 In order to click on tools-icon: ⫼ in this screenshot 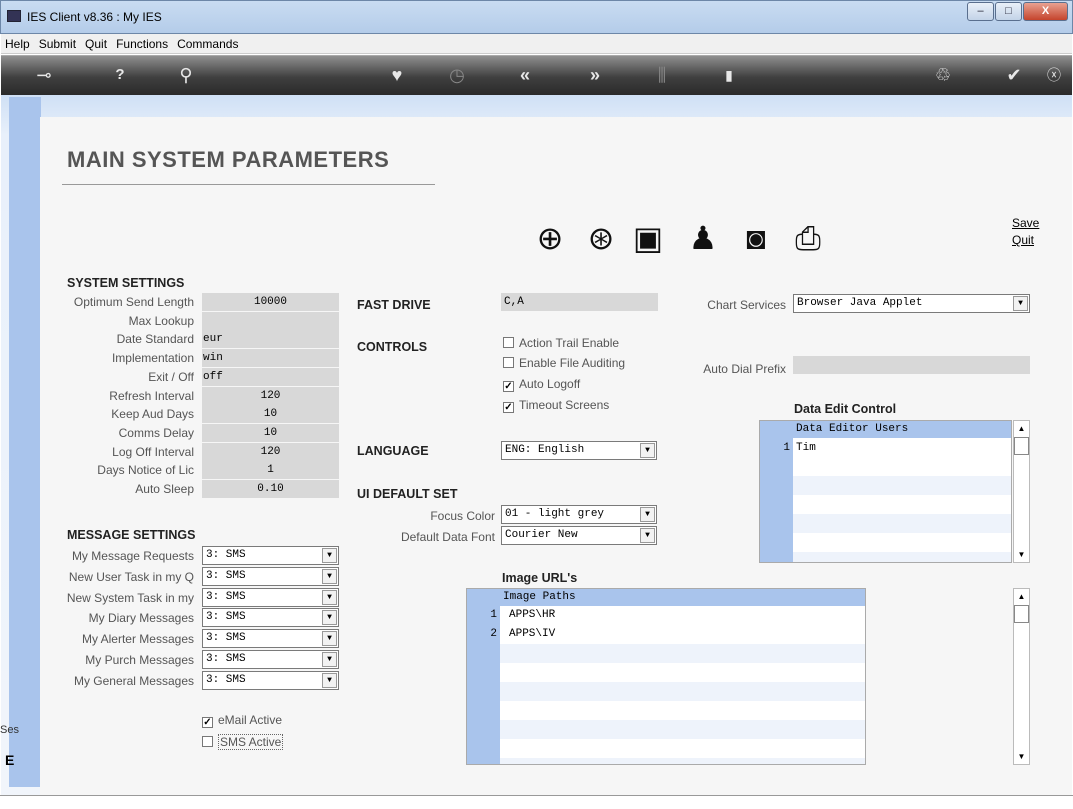, I will do `click(662, 75)`.